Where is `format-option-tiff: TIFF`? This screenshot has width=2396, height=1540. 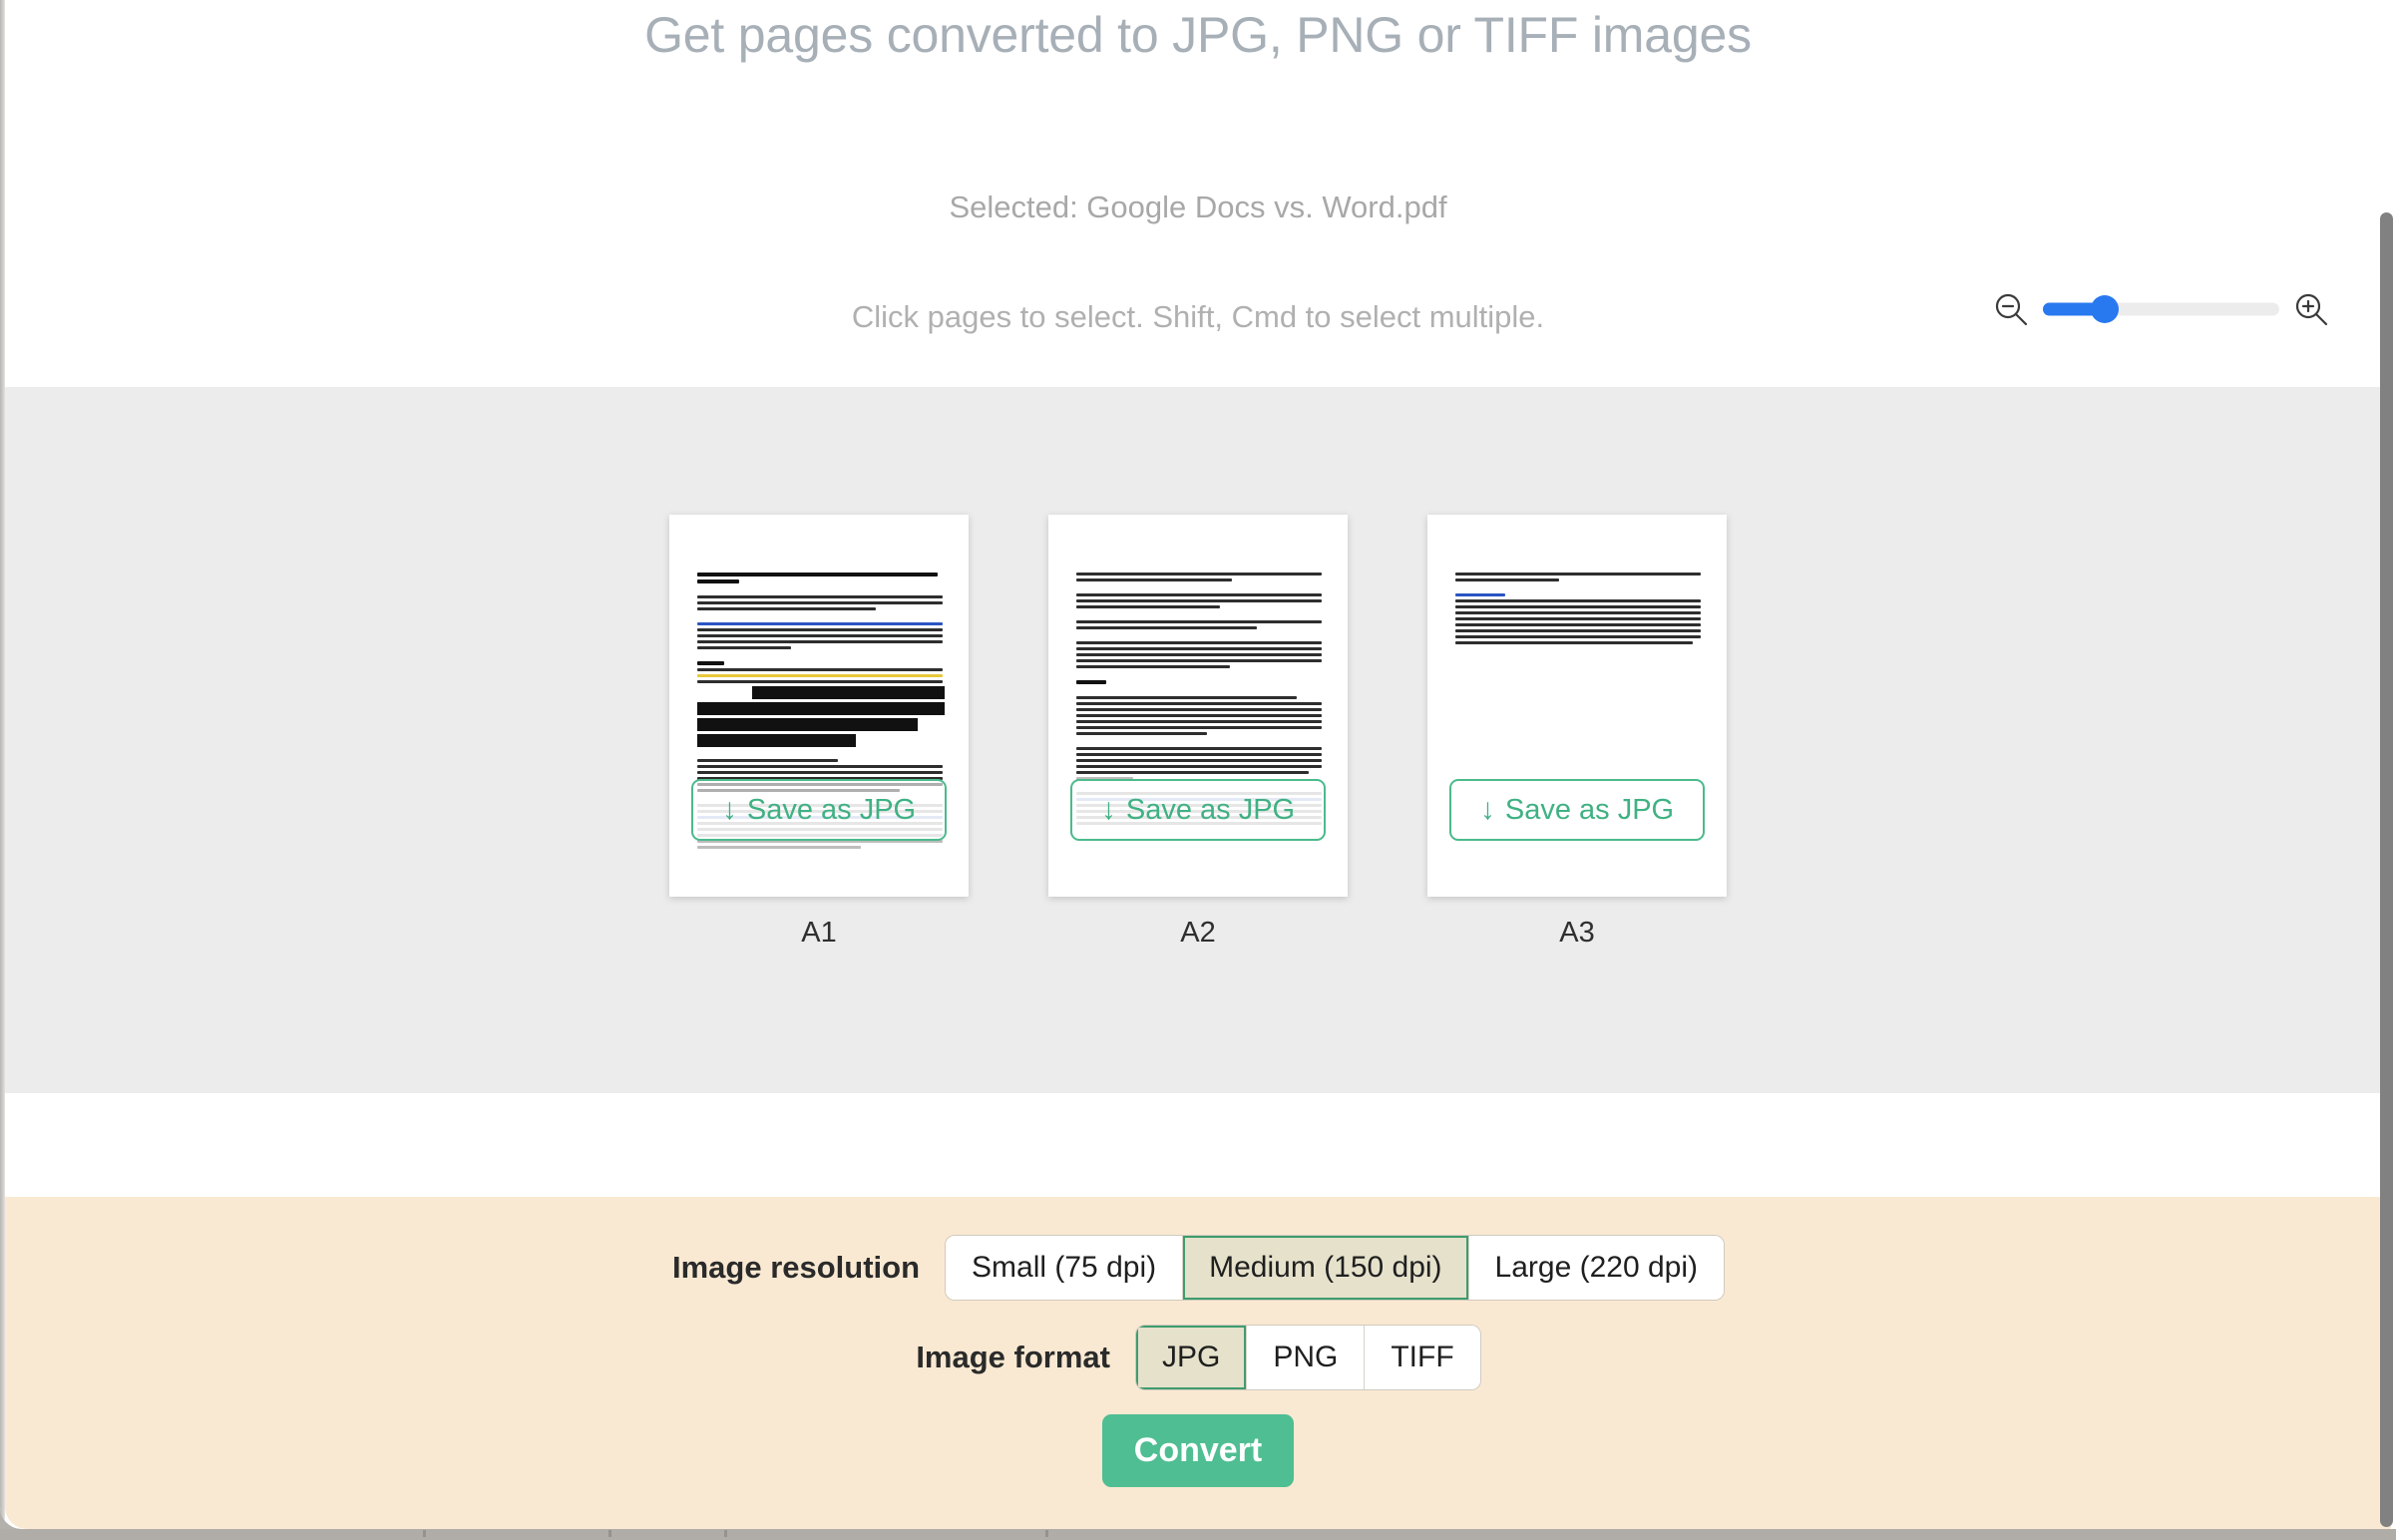 format-option-tiff: TIFF is located at coordinates (1422, 1357).